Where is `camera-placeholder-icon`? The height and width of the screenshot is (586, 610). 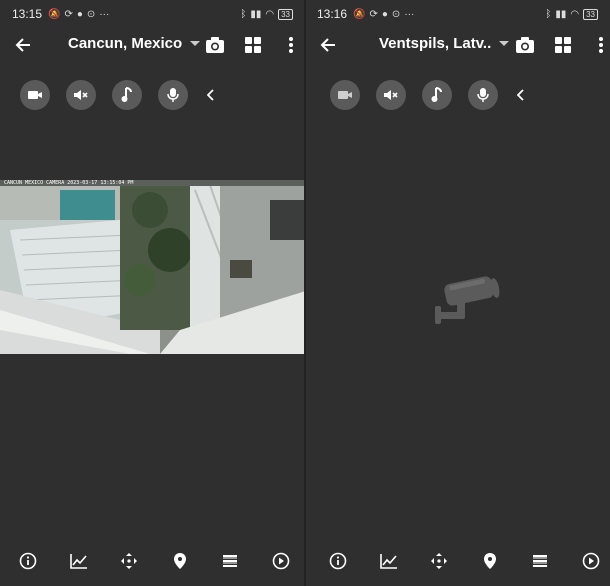 camera-placeholder-icon is located at coordinates (468, 302).